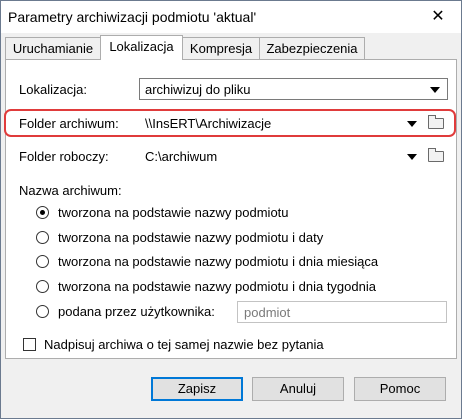 The height and width of the screenshot is (419, 462). I want to click on close-icon: ✕, so click(438, 17).